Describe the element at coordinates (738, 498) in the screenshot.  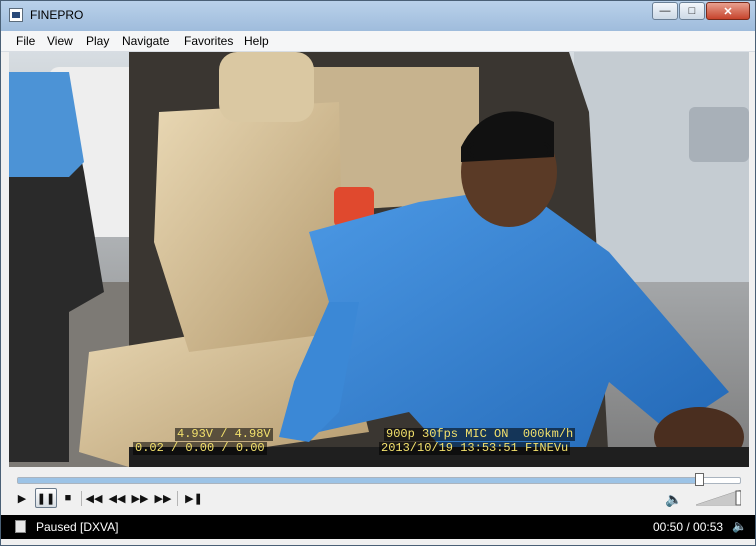
I see `volume-thumb` at that location.